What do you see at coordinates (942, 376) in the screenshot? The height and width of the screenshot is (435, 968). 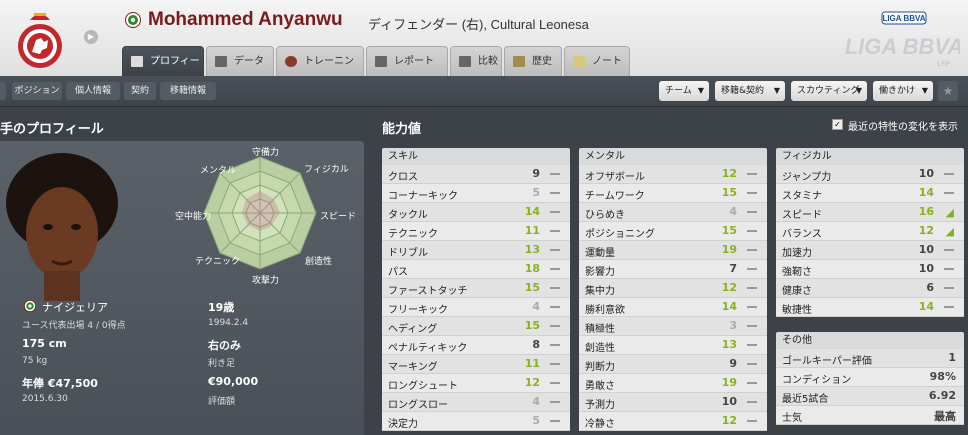 I see `info-value: 98%` at bounding box center [942, 376].